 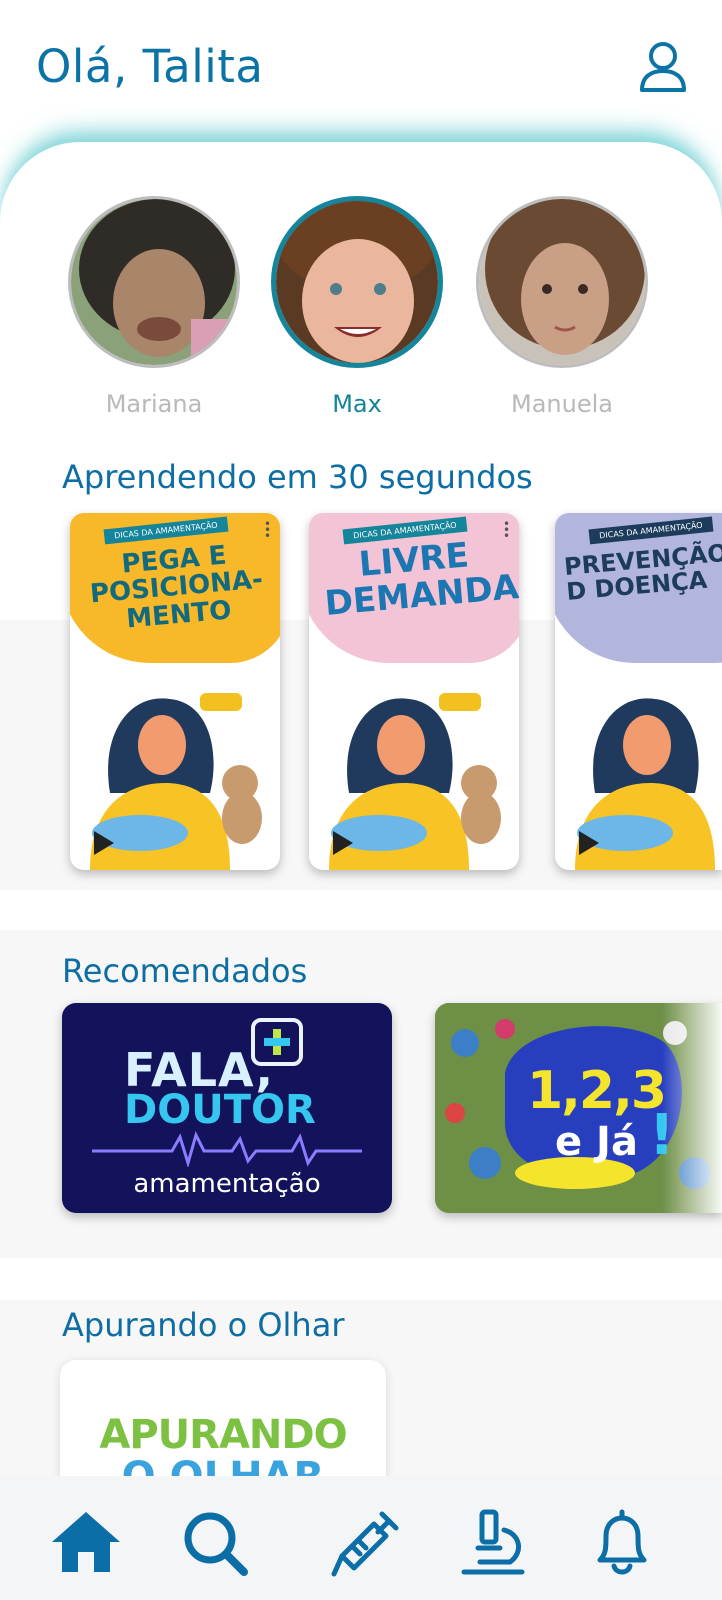 I want to click on user-icon, so click(x=663, y=67).